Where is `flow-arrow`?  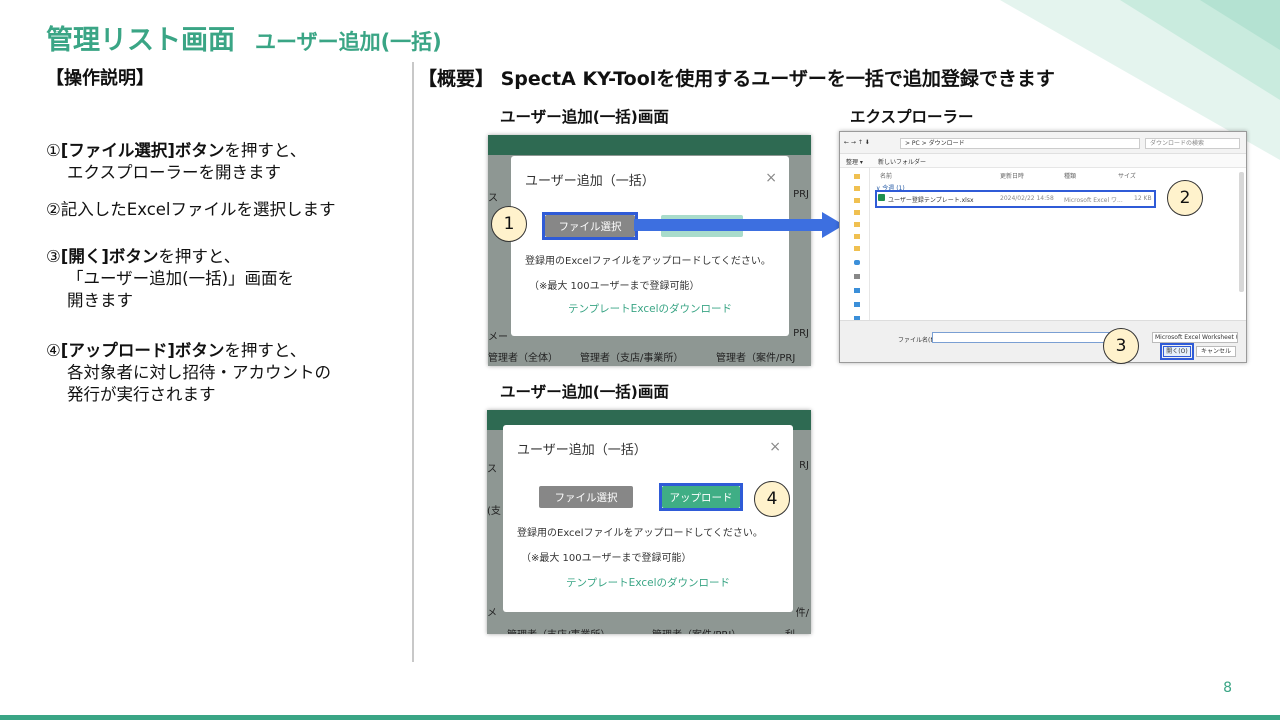 flow-arrow is located at coordinates (739, 225).